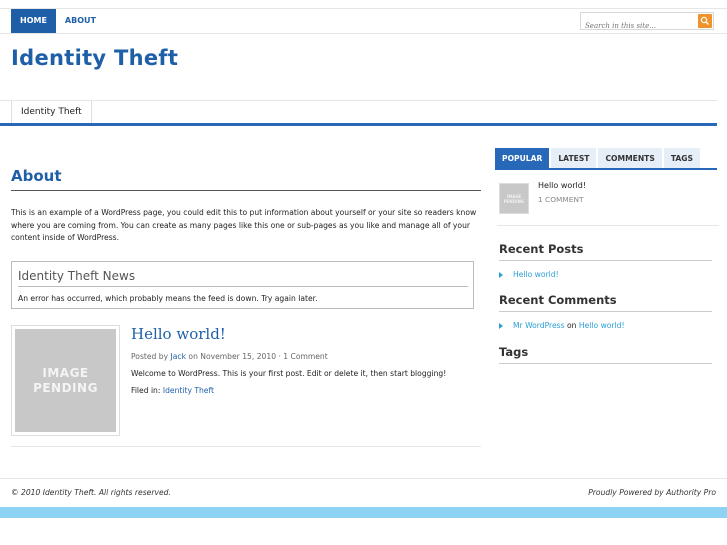  What do you see at coordinates (243, 278) in the screenshot?
I see `news-widget-title: Identity Theft News` at bounding box center [243, 278].